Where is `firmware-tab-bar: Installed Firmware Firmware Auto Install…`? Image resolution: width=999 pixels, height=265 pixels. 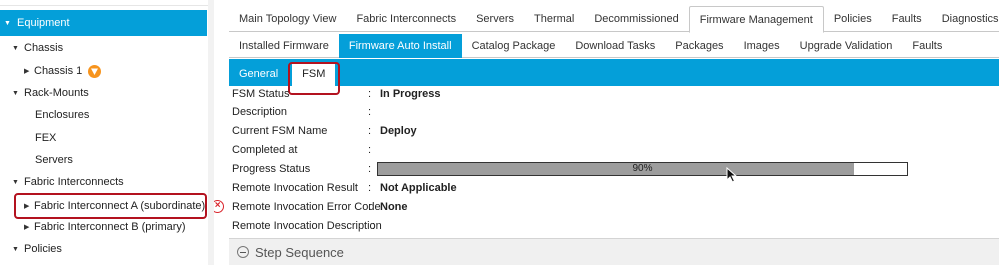 firmware-tab-bar: Installed Firmware Firmware Auto Install… is located at coordinates (614, 46).